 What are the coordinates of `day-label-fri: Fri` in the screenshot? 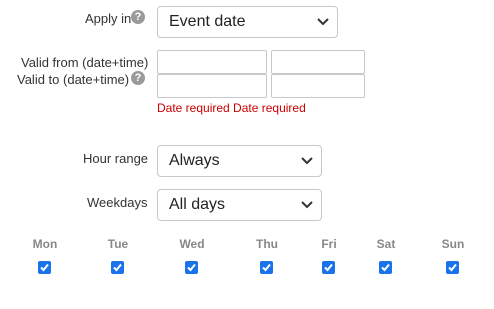 It's located at (329, 244).